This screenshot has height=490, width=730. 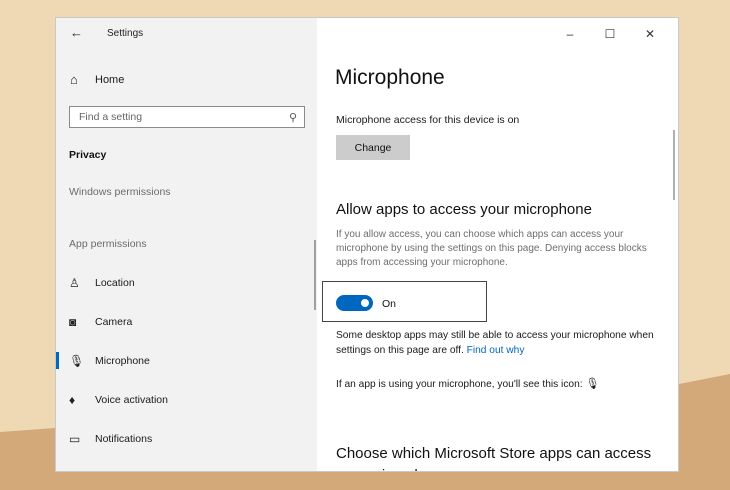 I want to click on home-nav-item: ⌂ Home, so click(x=97, y=79).